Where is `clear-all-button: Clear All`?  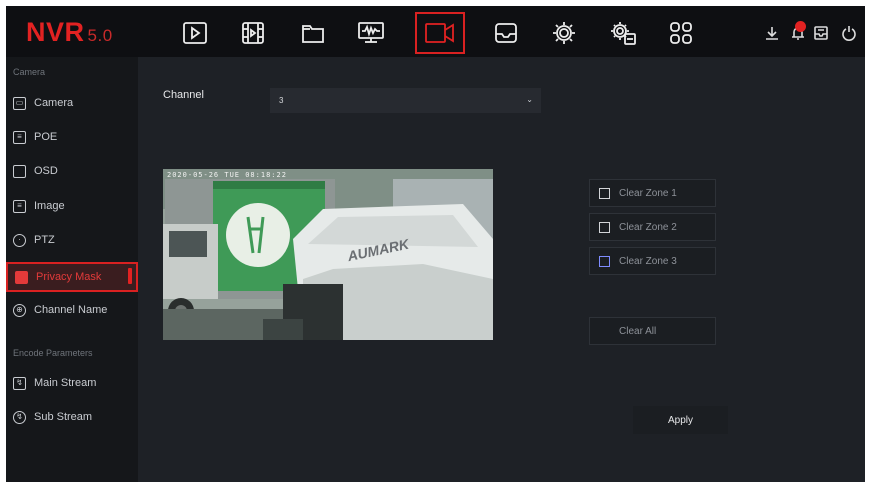
clear-all-button: Clear All is located at coordinates (652, 331).